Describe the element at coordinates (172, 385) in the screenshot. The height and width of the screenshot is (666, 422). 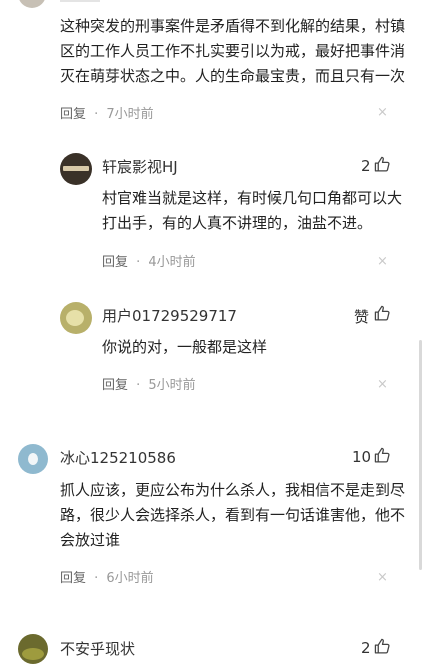
I see `timestamp: 5小时前` at that location.